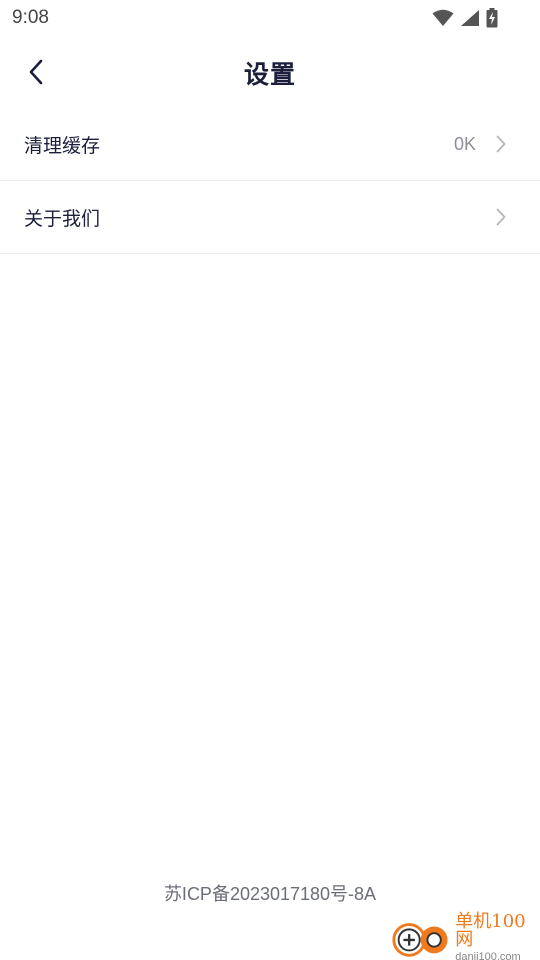 This screenshot has height=960, width=540. I want to click on header: 设置, so click(270, 73).